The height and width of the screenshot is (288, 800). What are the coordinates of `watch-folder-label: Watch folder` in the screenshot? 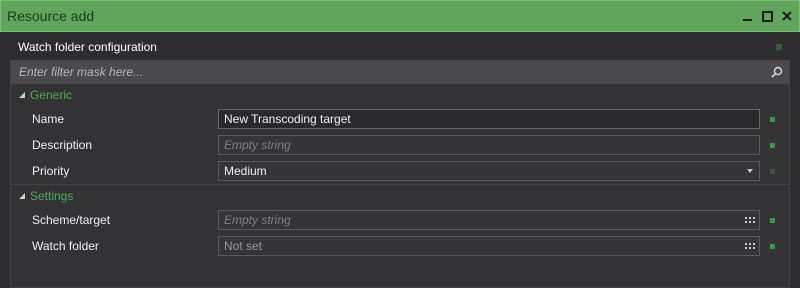 It's located at (65, 246).